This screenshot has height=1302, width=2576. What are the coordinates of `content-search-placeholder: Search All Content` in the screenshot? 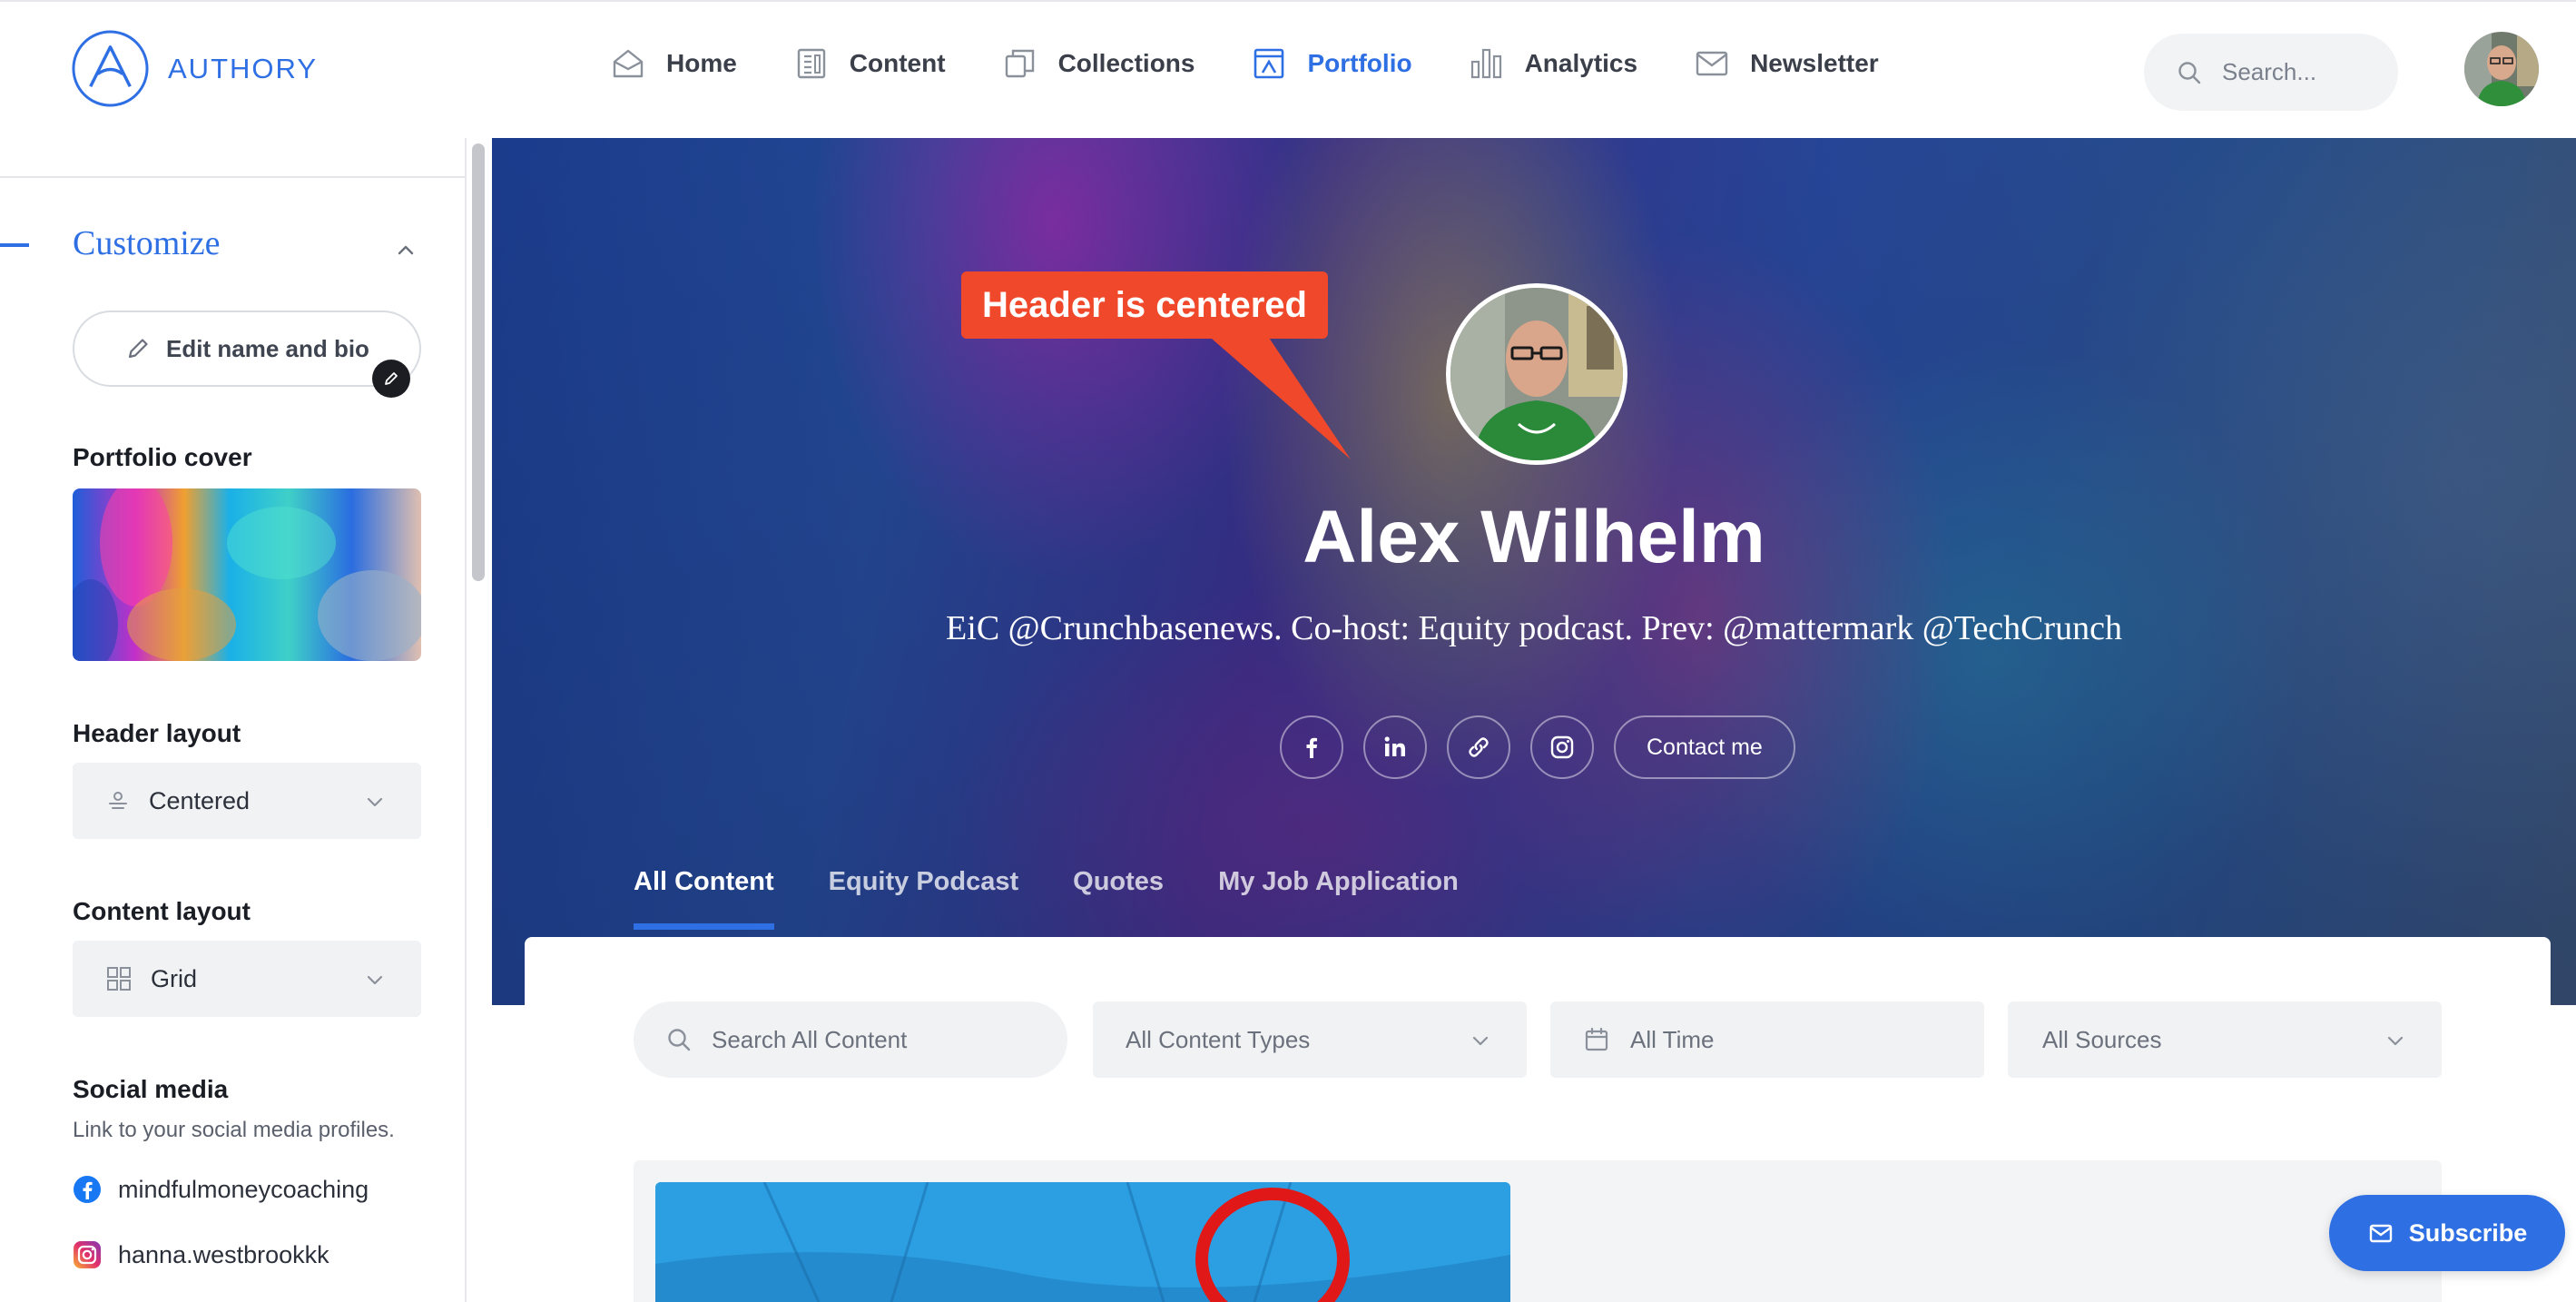 It's located at (810, 1039).